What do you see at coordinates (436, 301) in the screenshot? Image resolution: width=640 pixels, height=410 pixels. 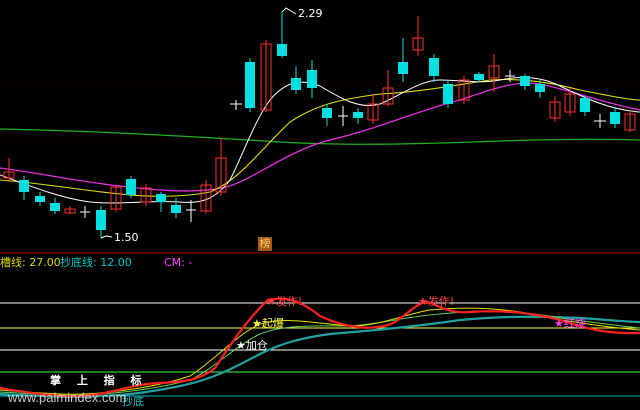 I see `signal-fa-zuo-2: ★发作!` at bounding box center [436, 301].